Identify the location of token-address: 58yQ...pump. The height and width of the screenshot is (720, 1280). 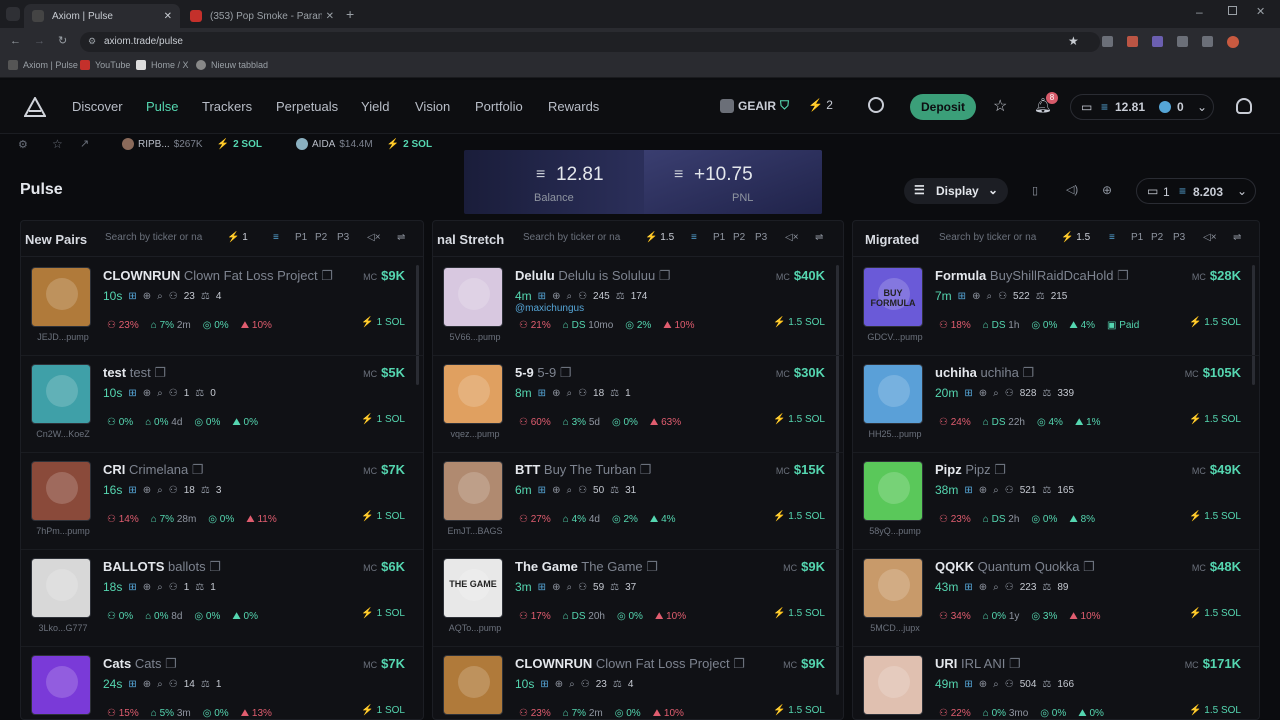
(895, 531).